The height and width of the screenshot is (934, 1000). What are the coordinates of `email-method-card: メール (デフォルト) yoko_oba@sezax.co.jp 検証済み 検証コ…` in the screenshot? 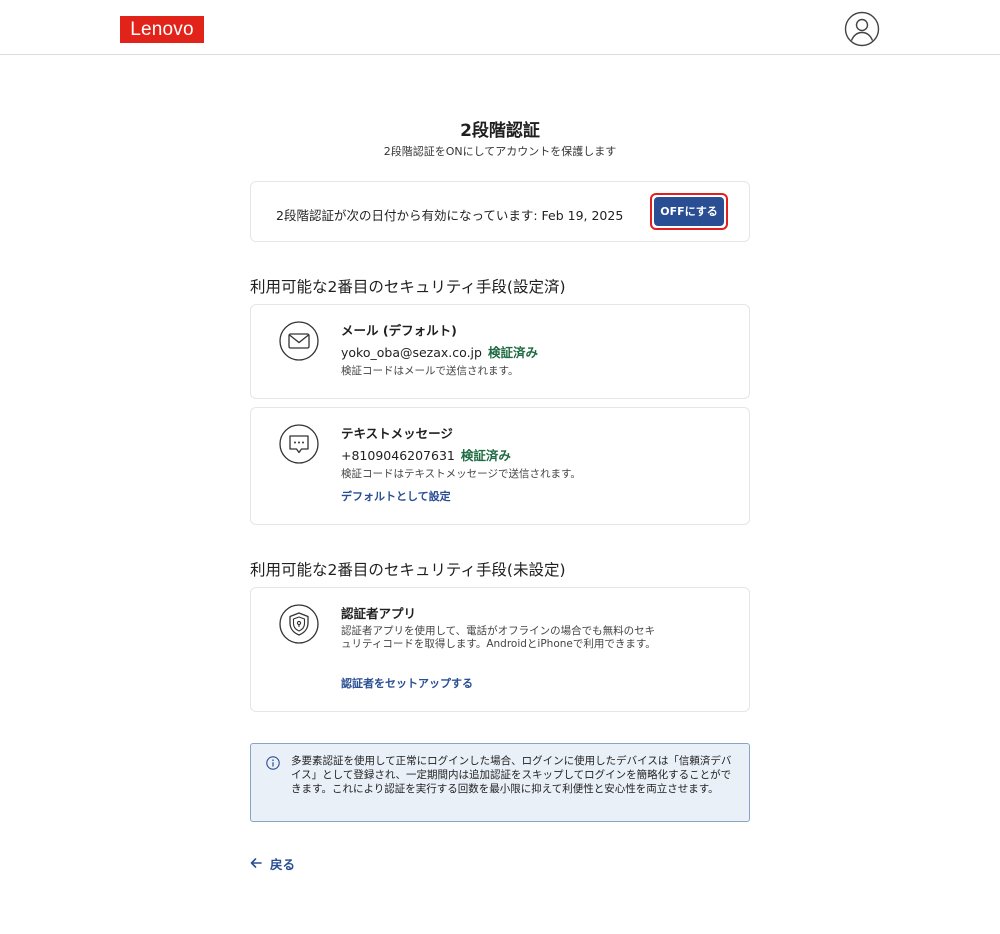 It's located at (500, 351).